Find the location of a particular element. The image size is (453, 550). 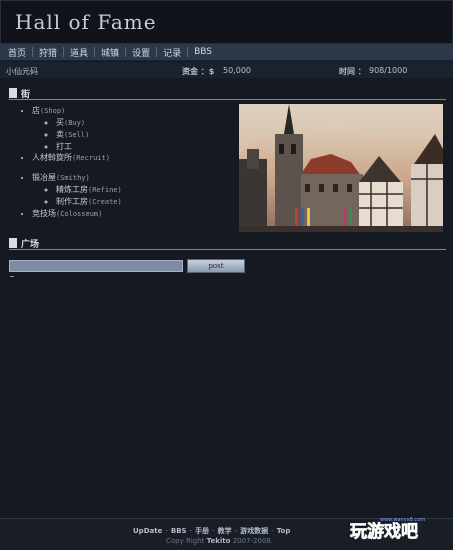

menu-item-refine: 精炼工房(Refine) is located at coordinates (89, 190).